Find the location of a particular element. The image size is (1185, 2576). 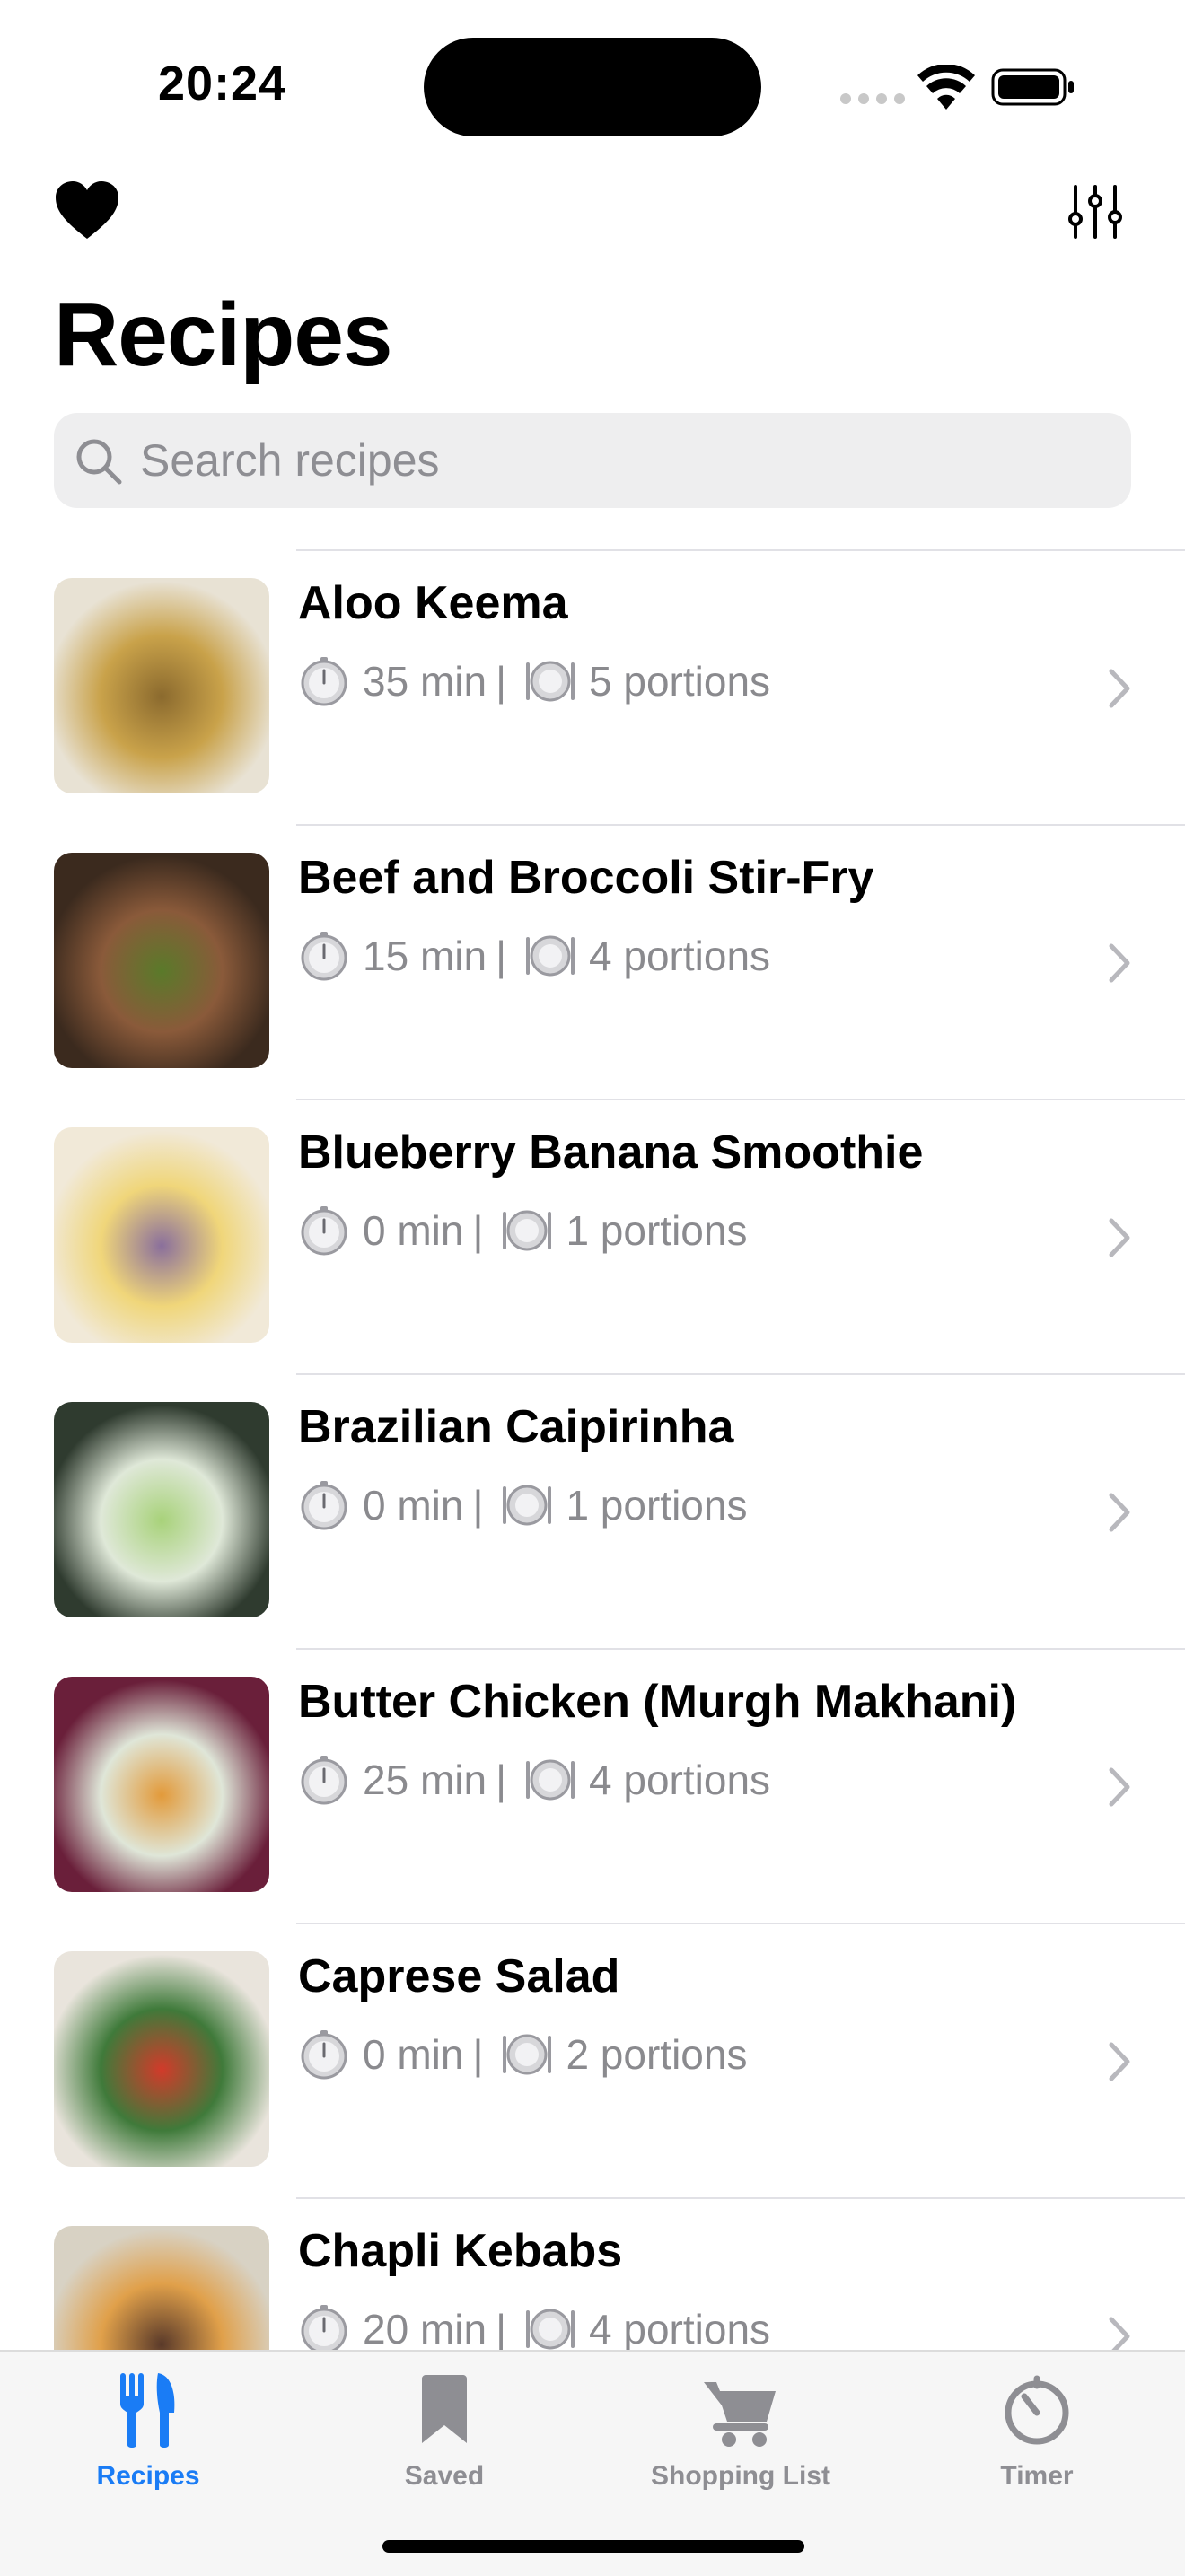

timer-icon is located at coordinates (1037, 2410).